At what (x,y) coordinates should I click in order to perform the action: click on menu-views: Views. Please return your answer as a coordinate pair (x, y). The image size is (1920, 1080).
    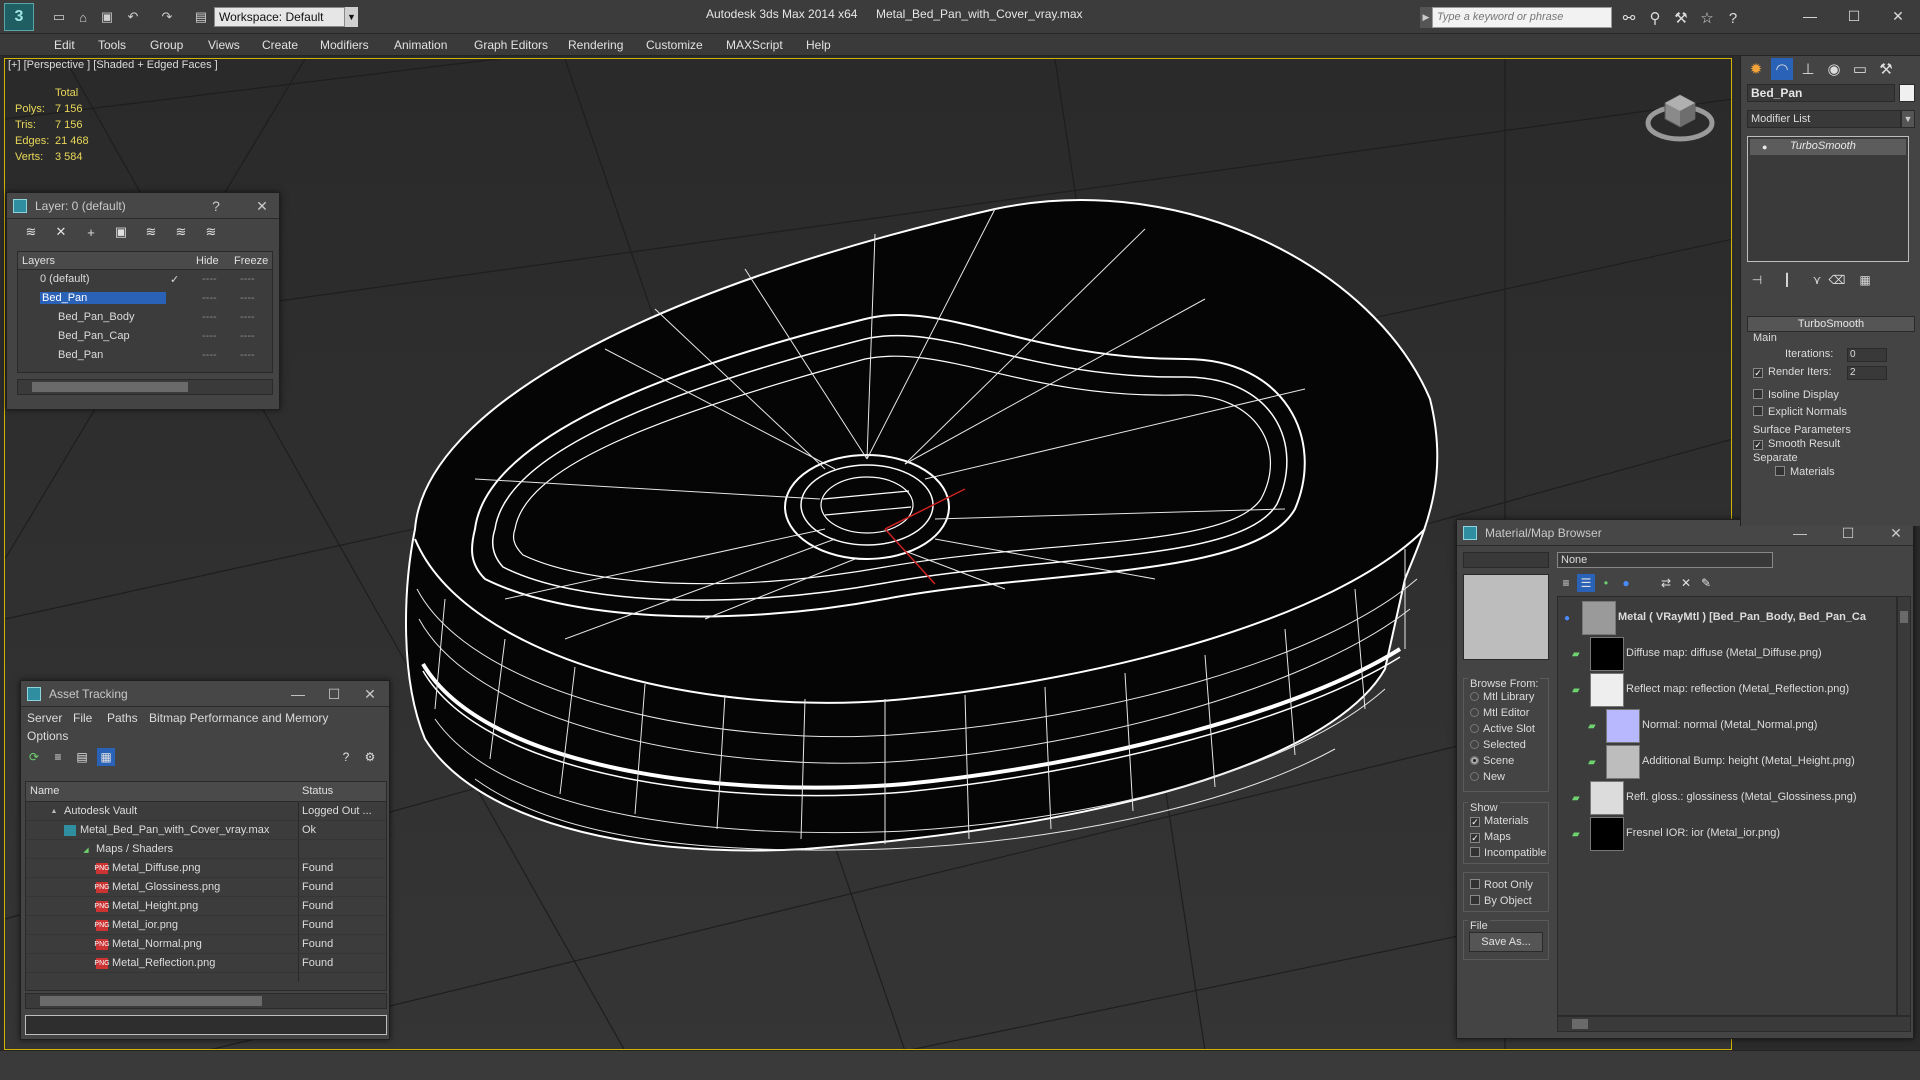
    Looking at the image, I should click on (224, 45).